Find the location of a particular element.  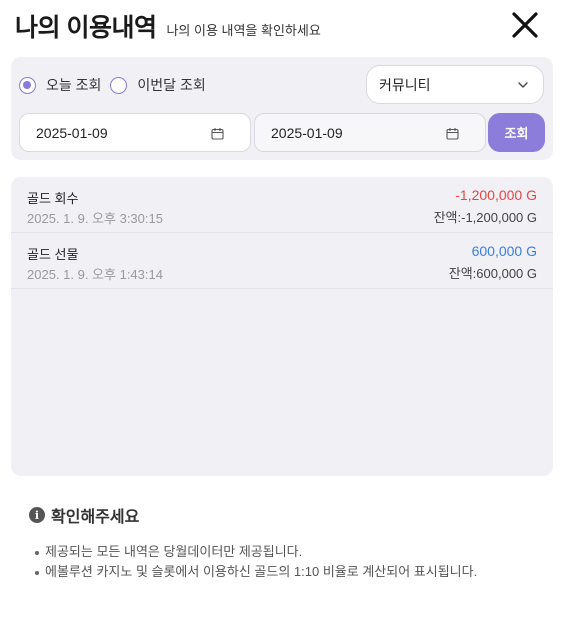

start-date-field: 2025-01-09 is located at coordinates (135, 132).